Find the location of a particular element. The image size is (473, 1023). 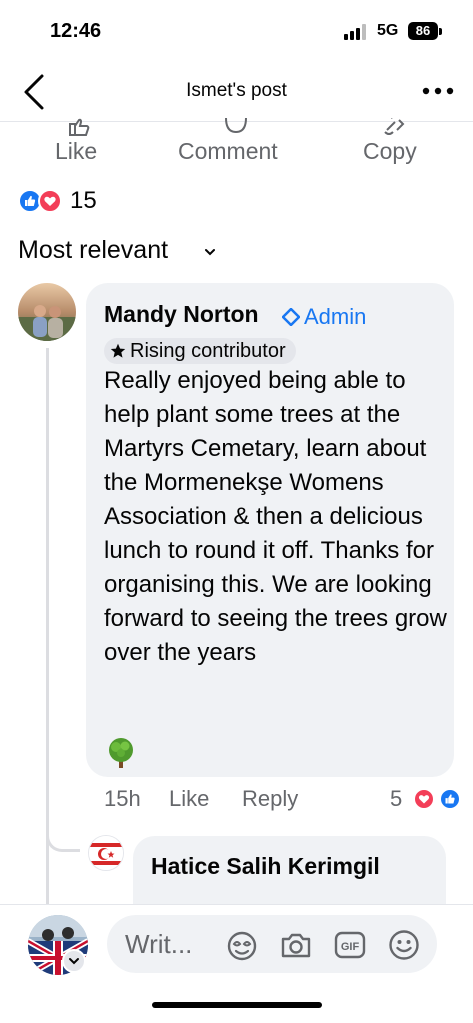

status-time: 12:46 is located at coordinates (76, 31).